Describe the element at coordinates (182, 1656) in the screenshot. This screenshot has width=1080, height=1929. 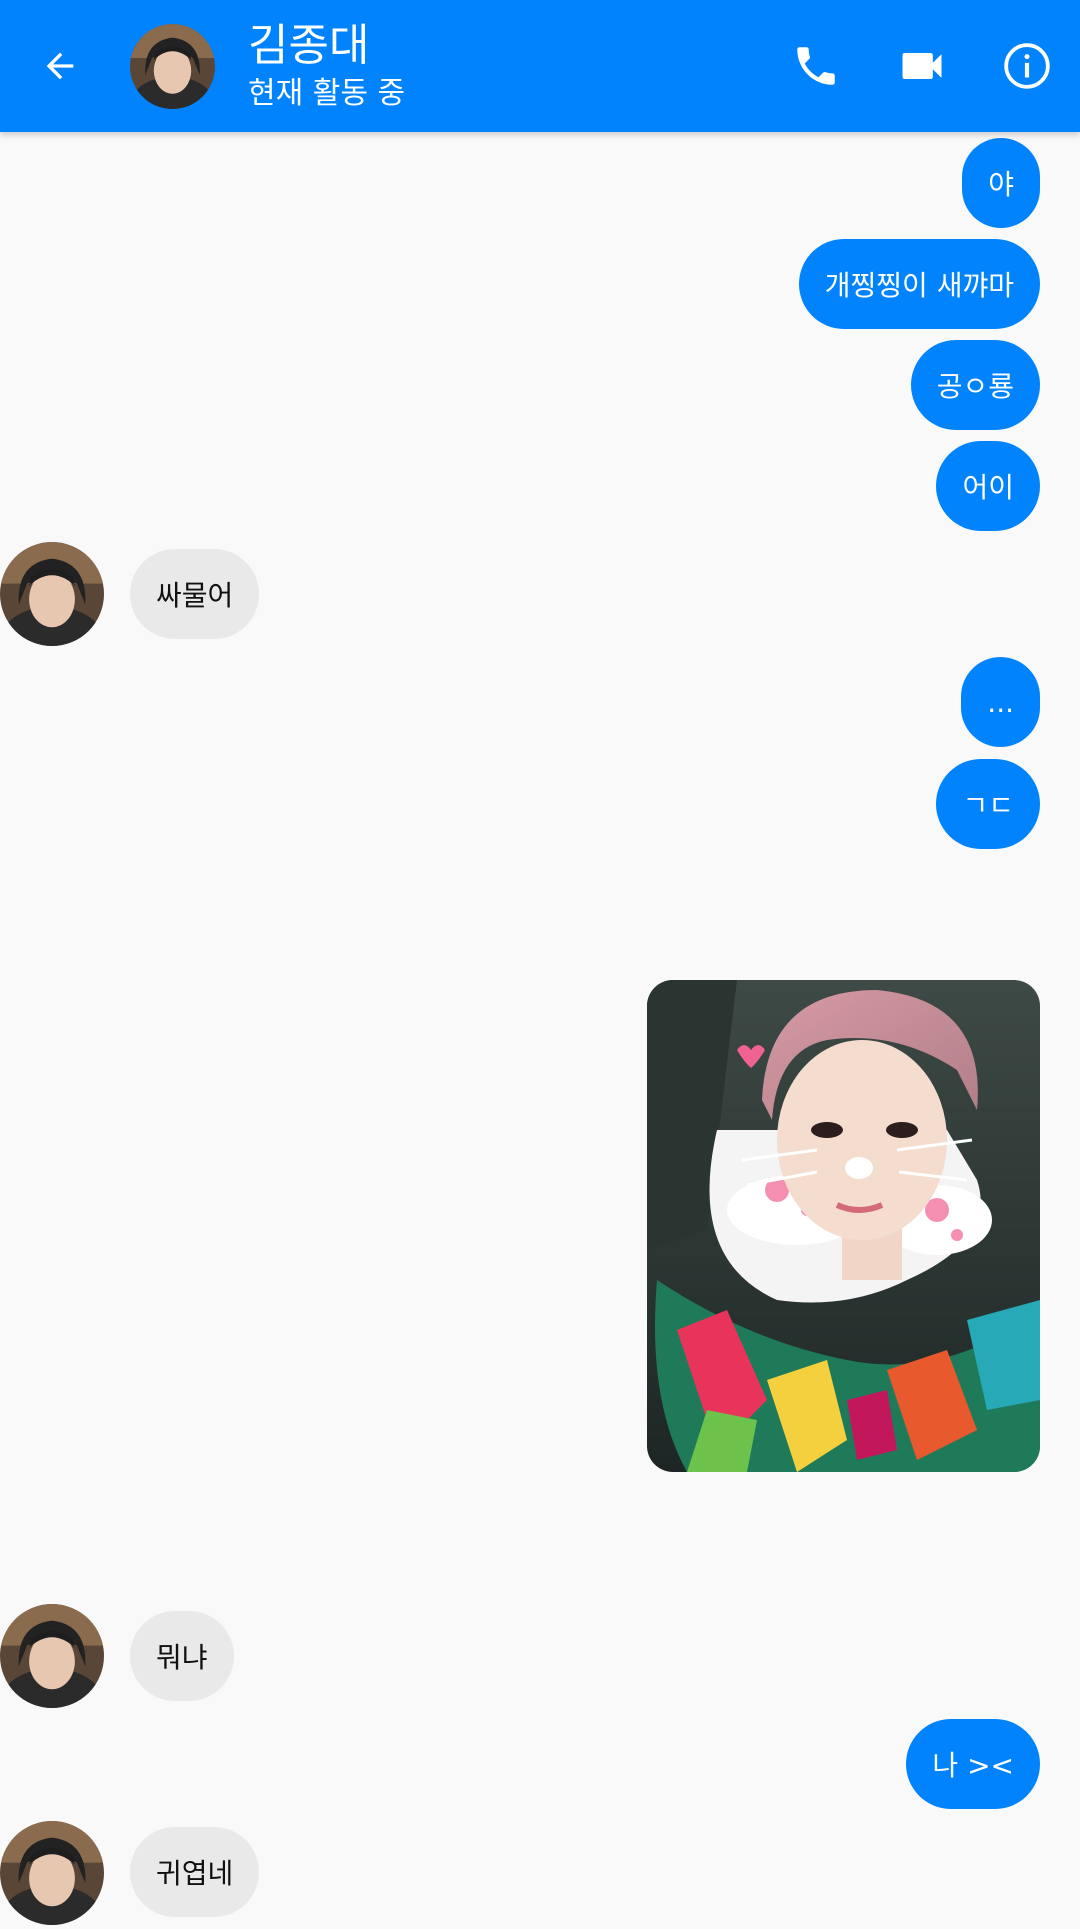
I see `incoming-message: 뭐냐` at that location.